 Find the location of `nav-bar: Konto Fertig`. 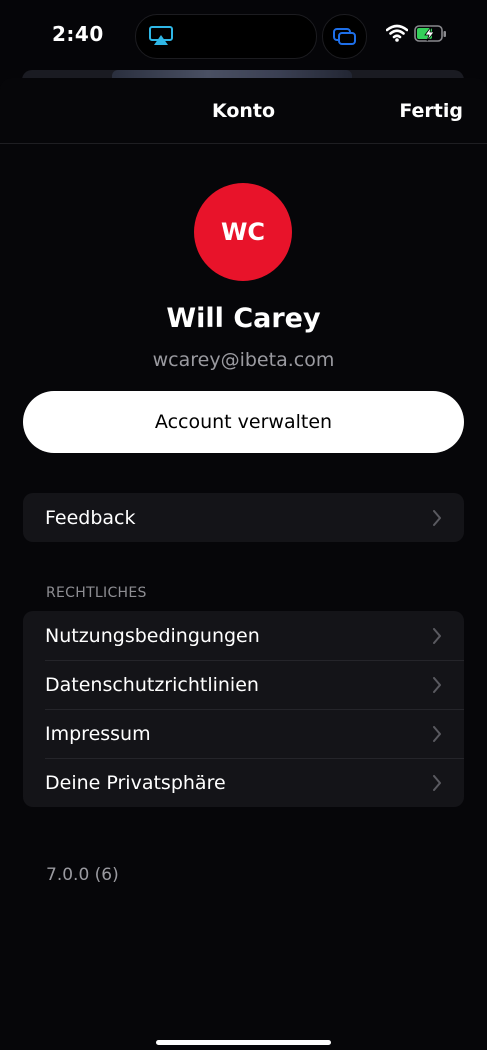

nav-bar: Konto Fertig is located at coordinates (243, 111).